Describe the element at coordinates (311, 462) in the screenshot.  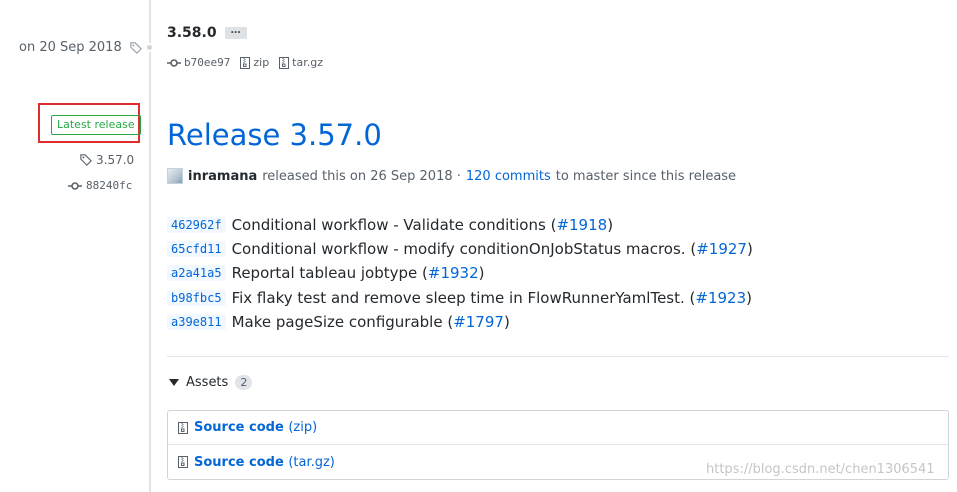
I see `asset-ext: (tar.gz)` at that location.